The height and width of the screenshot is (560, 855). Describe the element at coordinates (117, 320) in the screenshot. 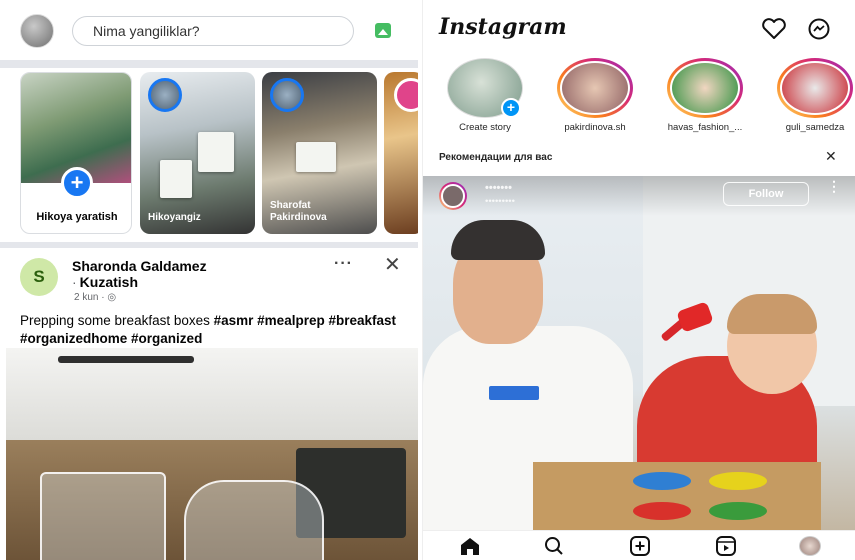

I see `caption-text: Prepping some breakfast boxes` at that location.